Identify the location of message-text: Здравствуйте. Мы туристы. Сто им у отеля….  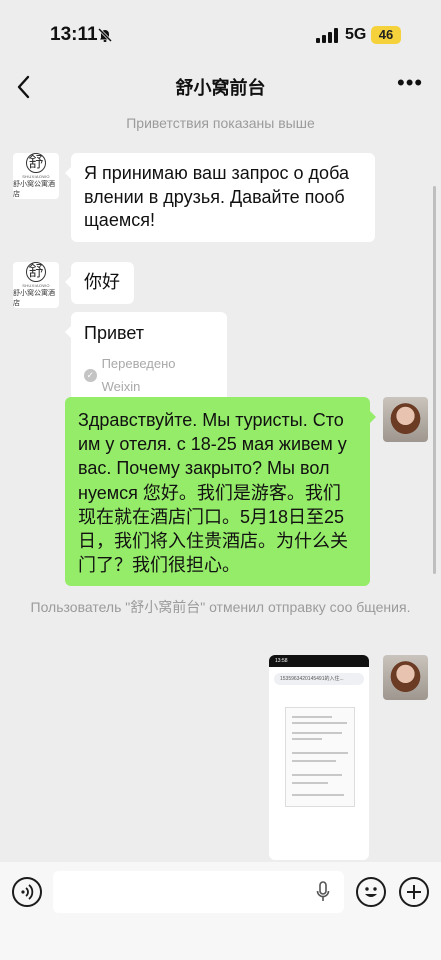
(213, 493).